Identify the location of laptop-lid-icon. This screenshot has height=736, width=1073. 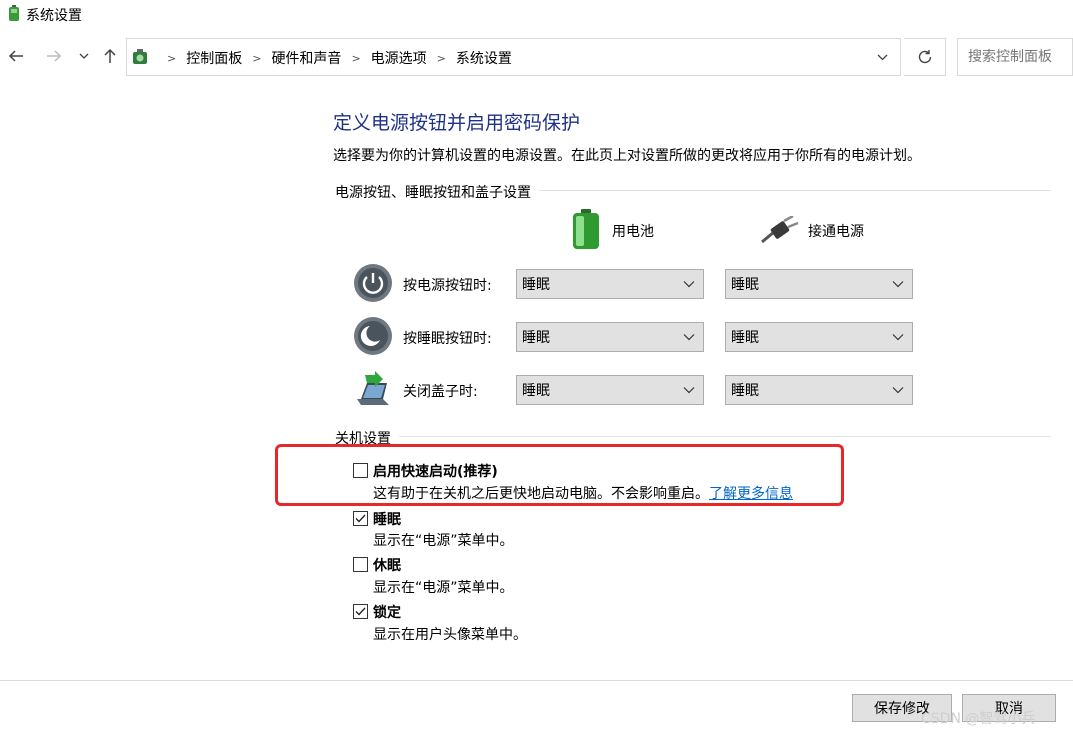
(373, 388).